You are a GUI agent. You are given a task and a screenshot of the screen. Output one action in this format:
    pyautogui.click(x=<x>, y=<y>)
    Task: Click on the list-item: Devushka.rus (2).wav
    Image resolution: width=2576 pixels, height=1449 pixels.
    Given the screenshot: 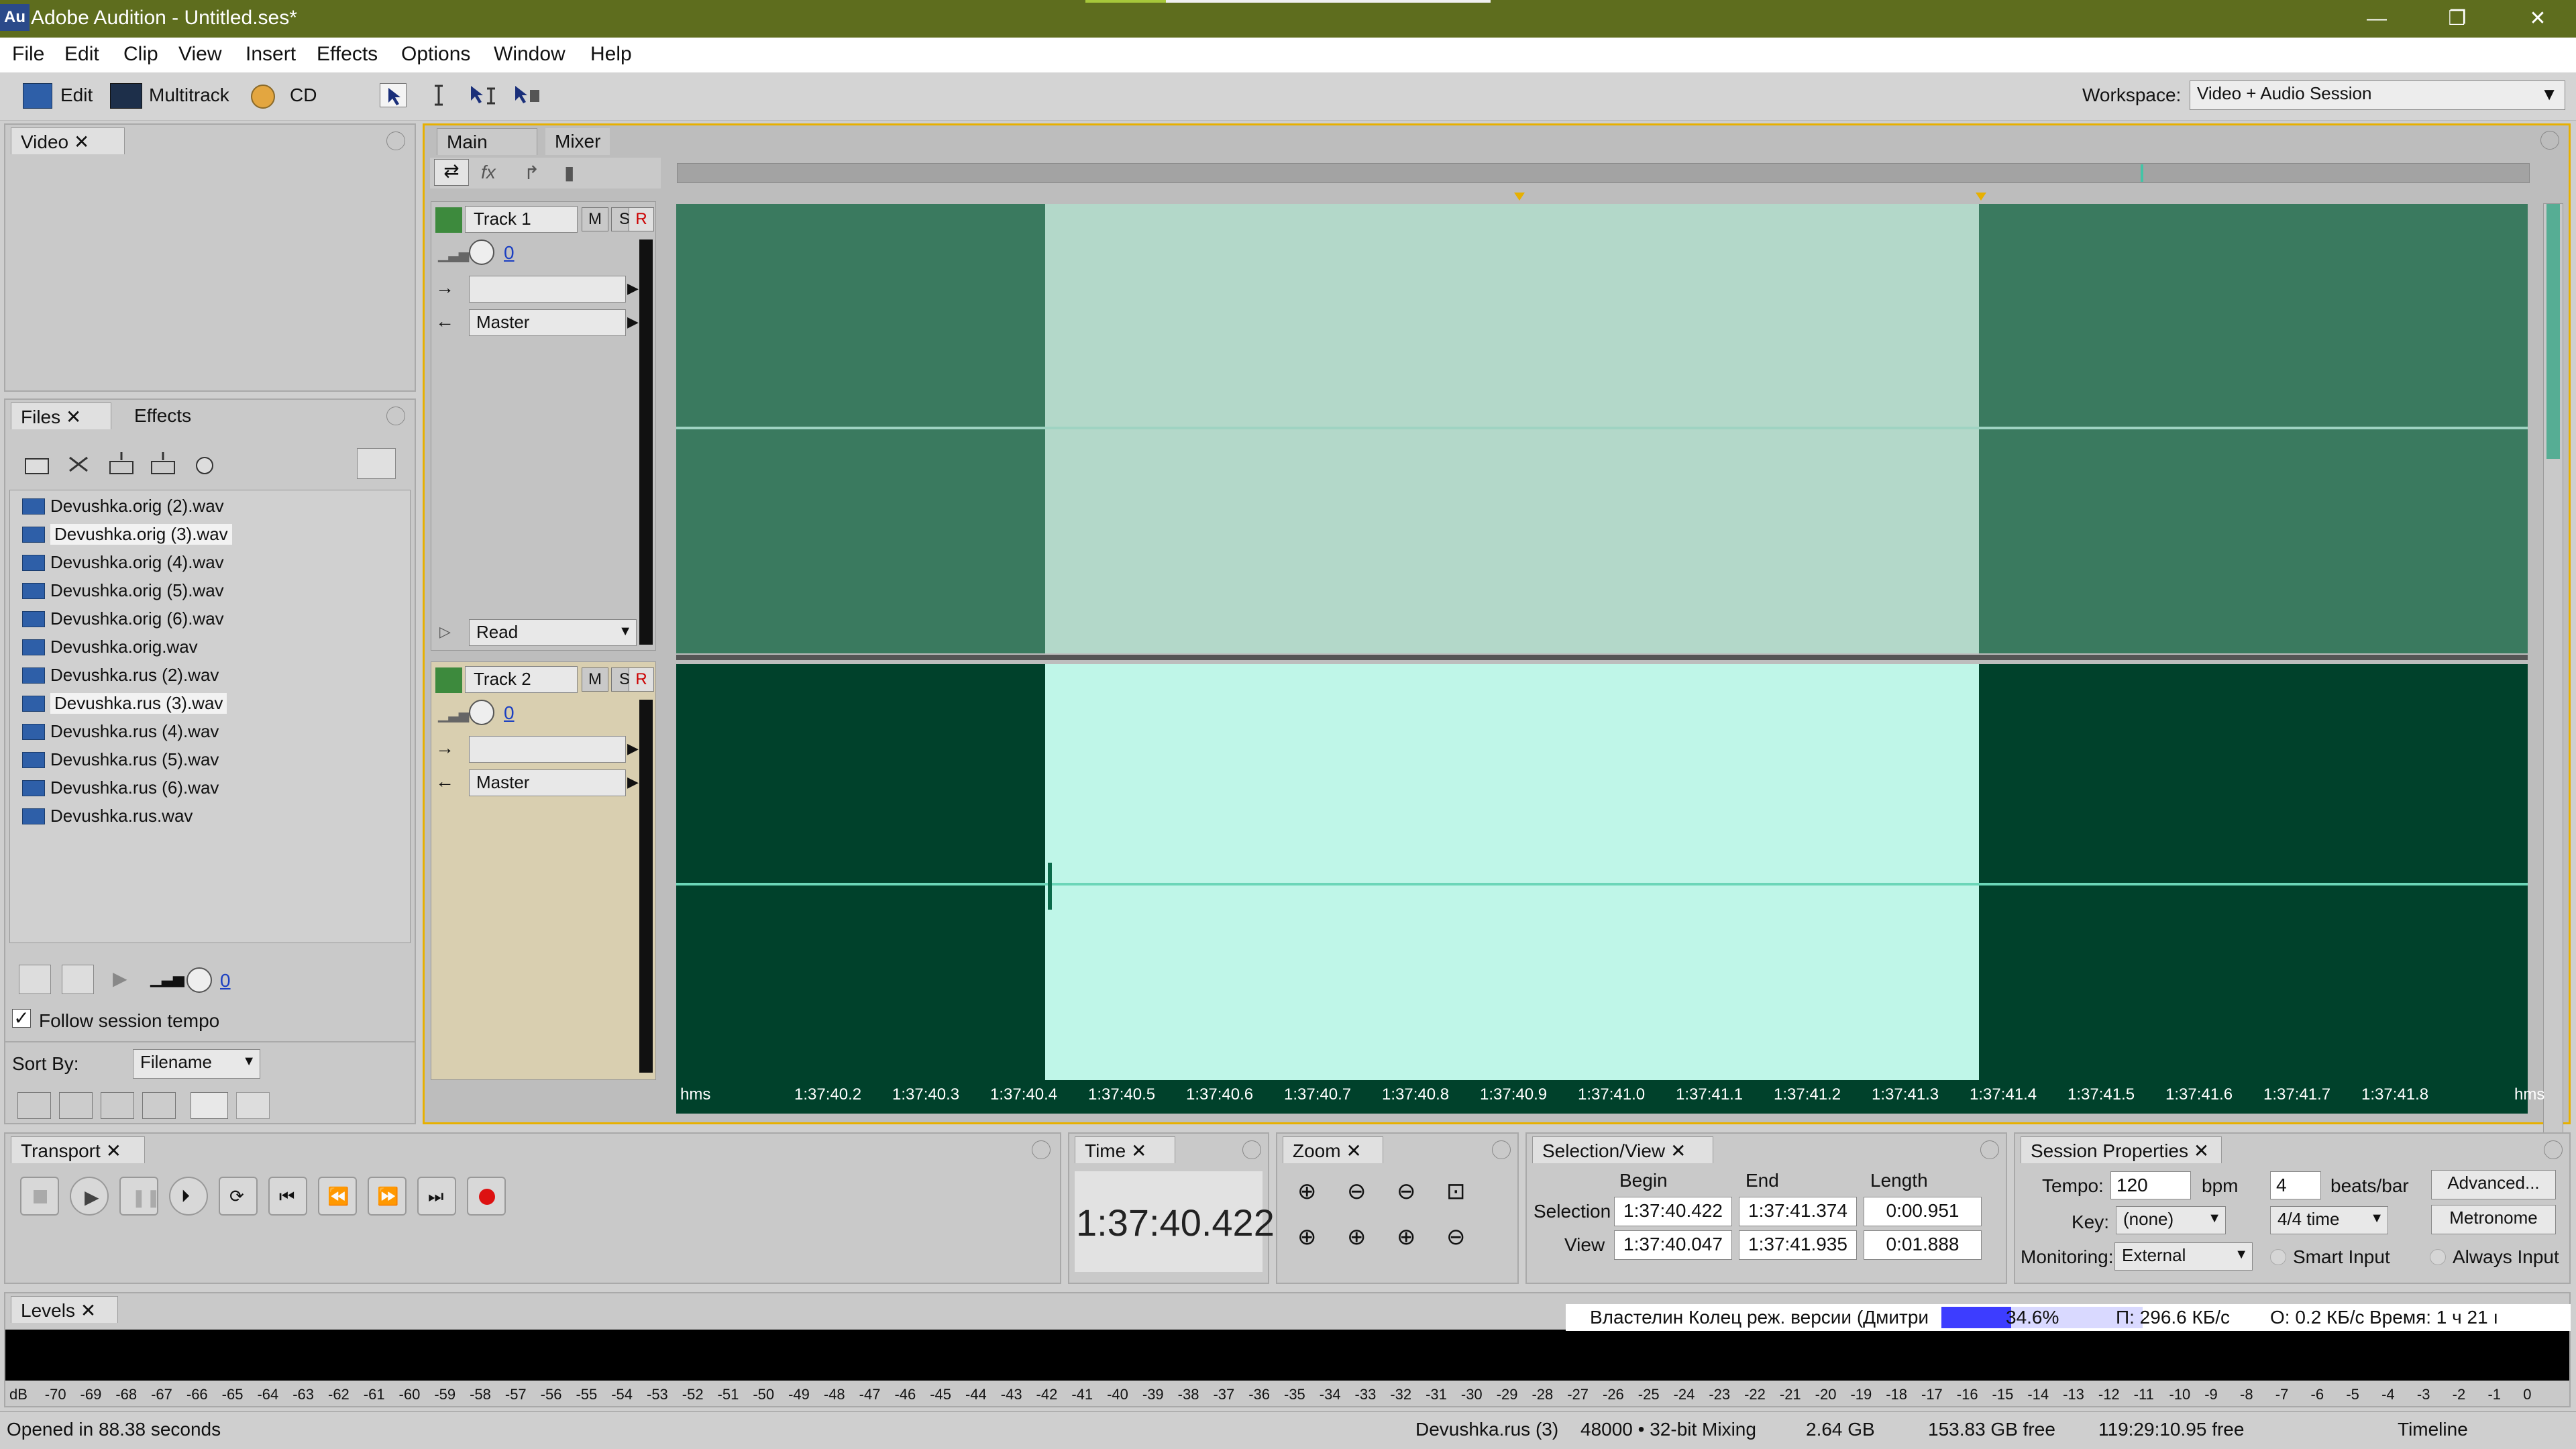 What is the action you would take?
    pyautogui.click(x=120, y=675)
    